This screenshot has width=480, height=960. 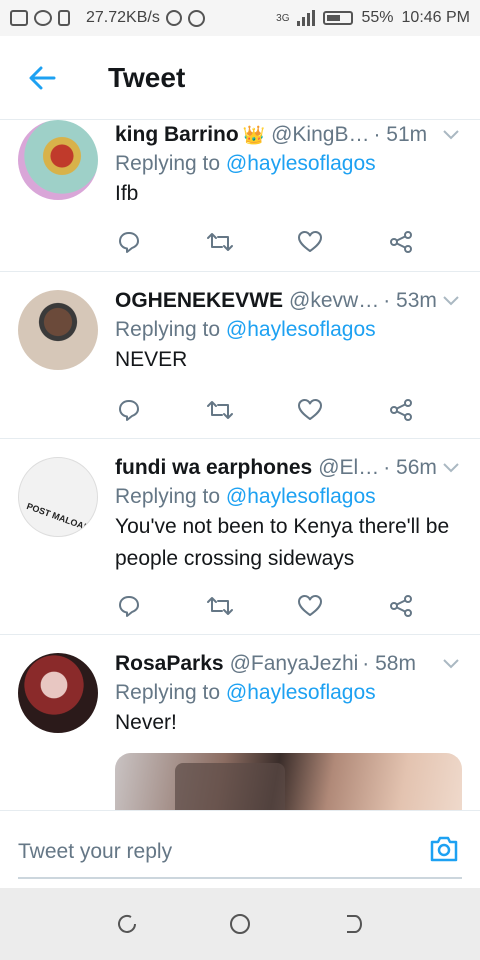 I want to click on camera-icon, so click(x=444, y=849).